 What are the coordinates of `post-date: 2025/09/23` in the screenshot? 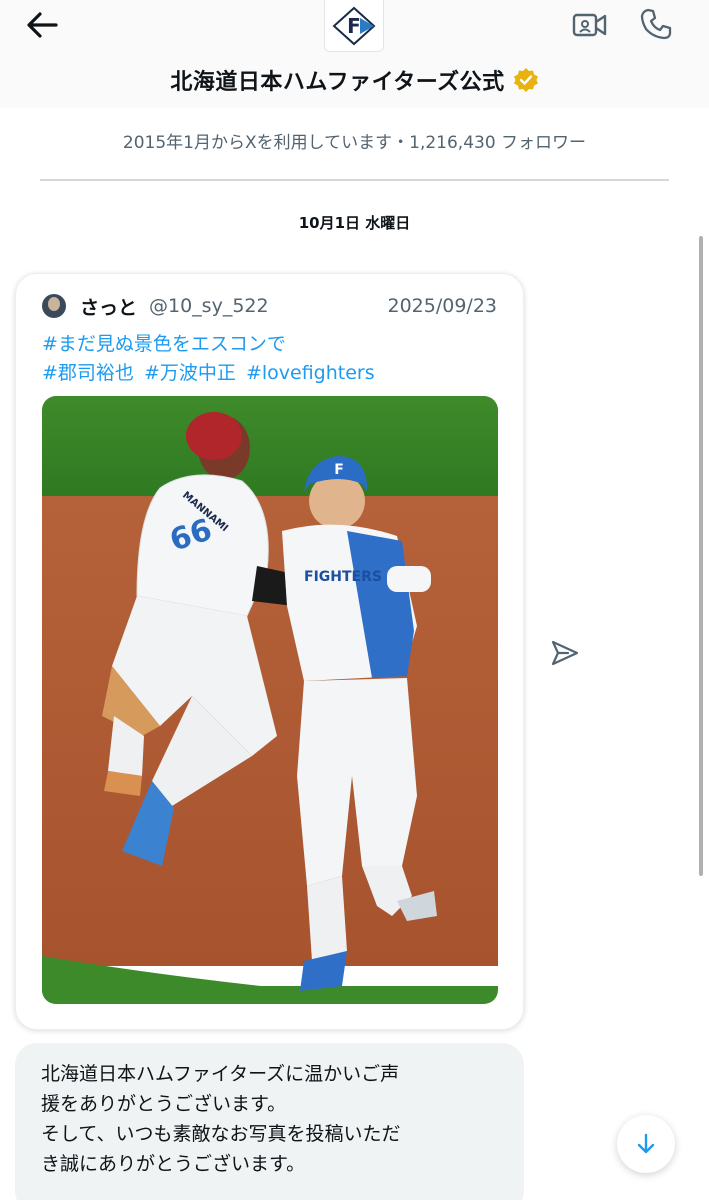 It's located at (442, 306).